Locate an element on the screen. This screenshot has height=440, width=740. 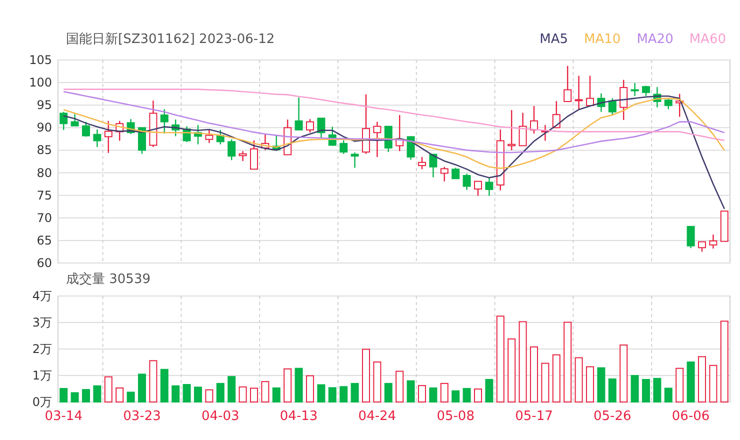
axis-label: 80 is located at coordinates (44, 173).